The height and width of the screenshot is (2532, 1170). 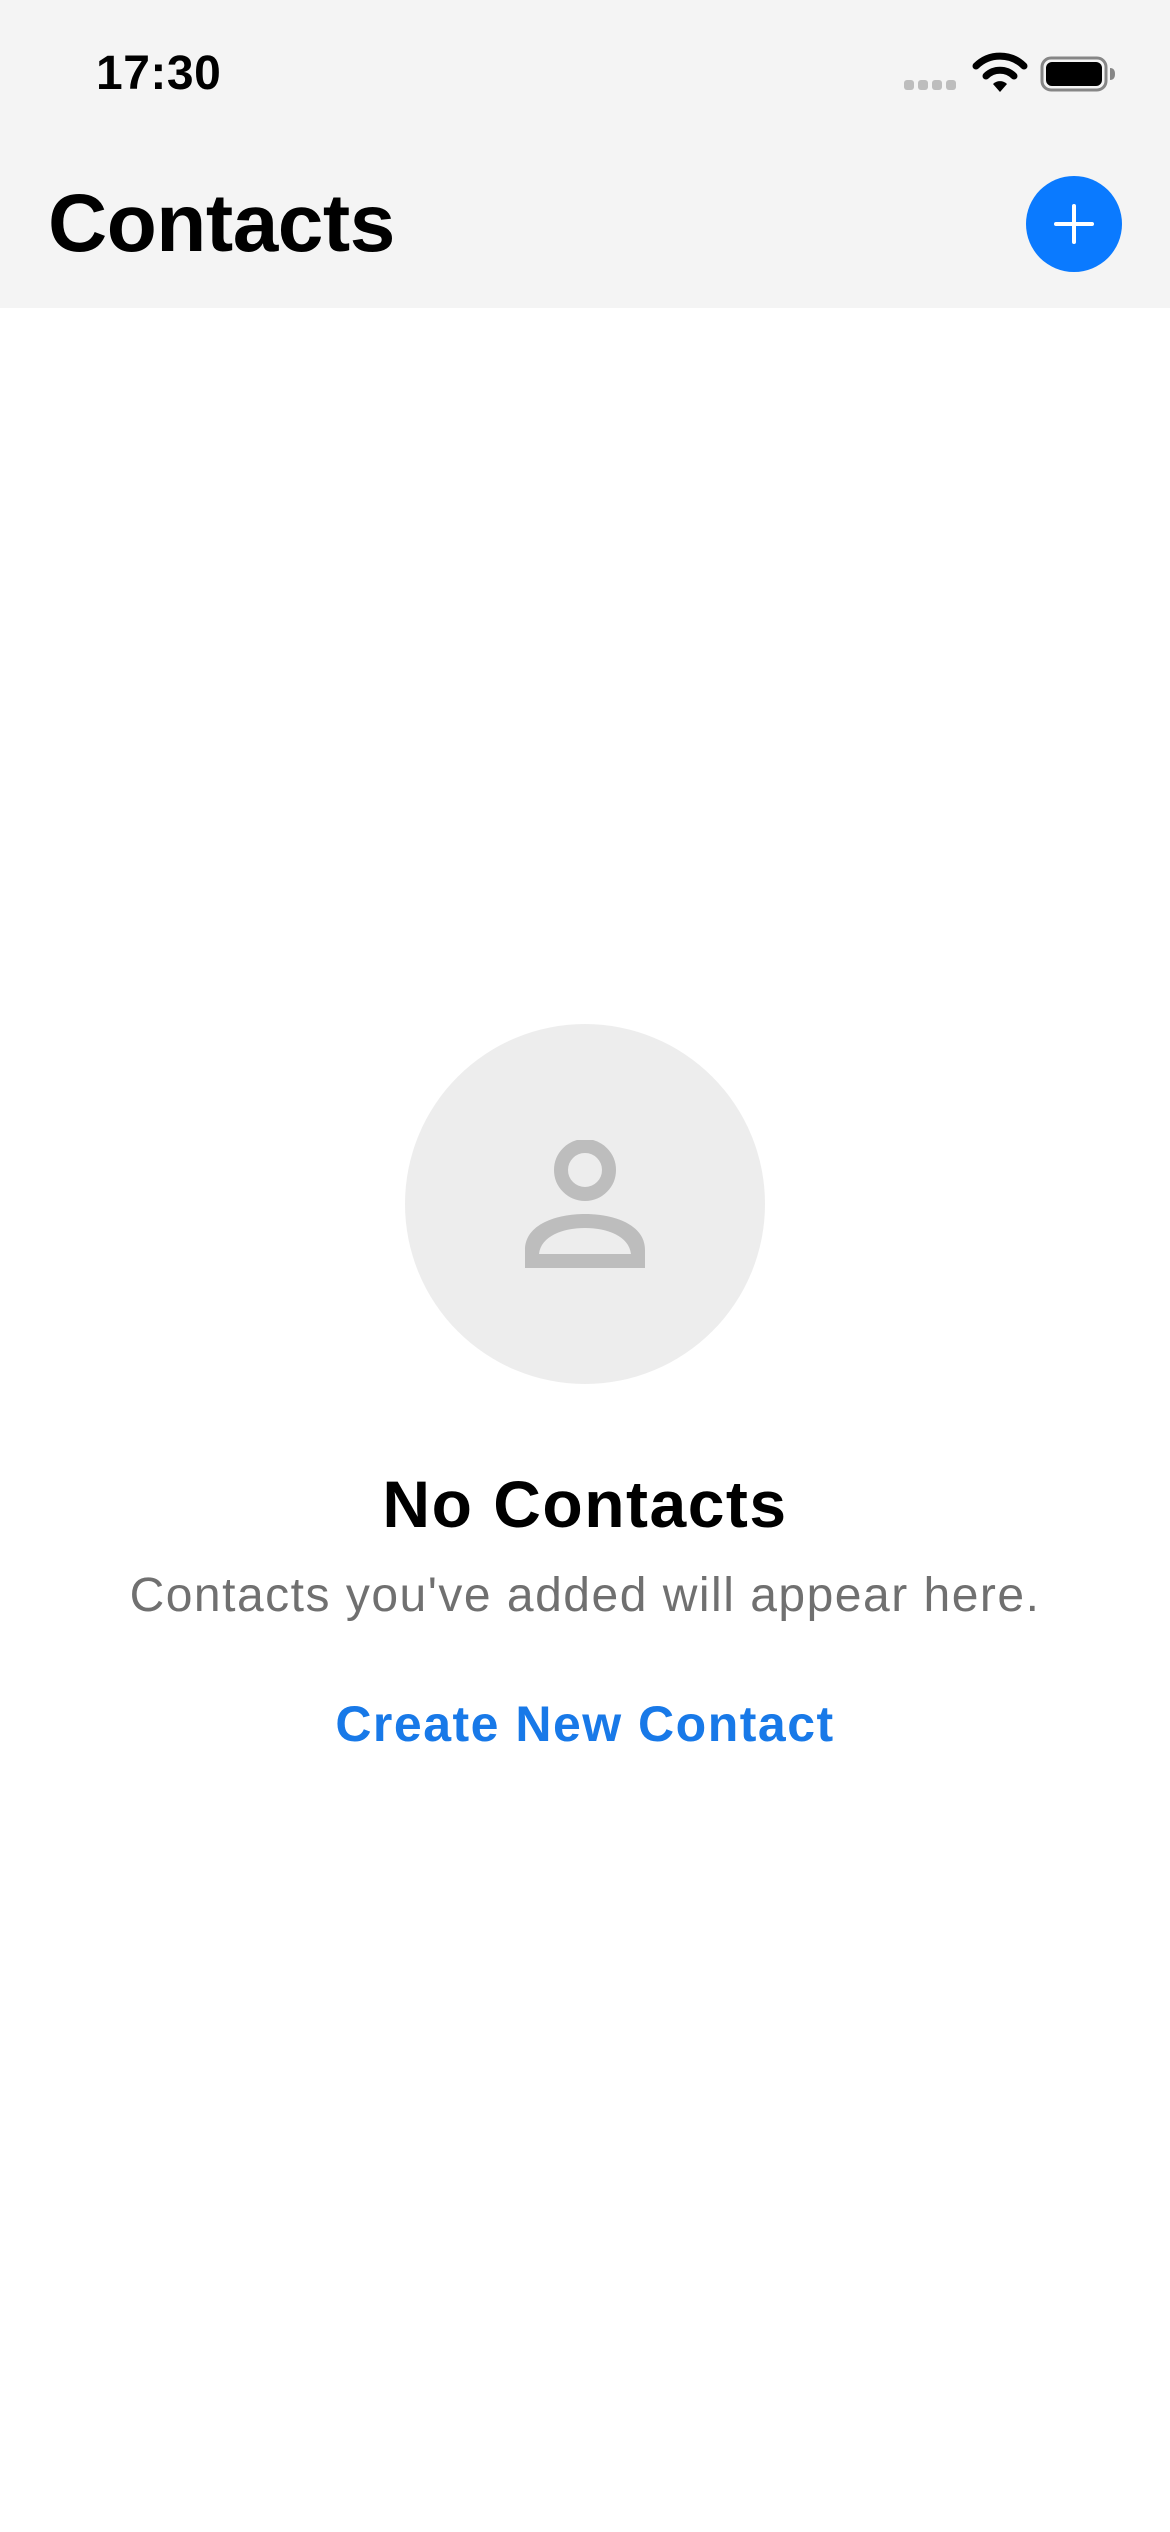 What do you see at coordinates (584, 1724) in the screenshot?
I see `create-new-contact-link: Create New Contact` at bounding box center [584, 1724].